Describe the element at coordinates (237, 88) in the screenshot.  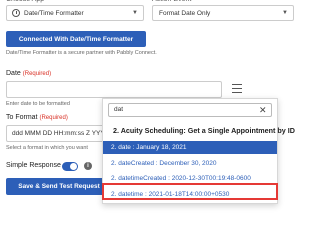
I see `menu-icon` at that location.